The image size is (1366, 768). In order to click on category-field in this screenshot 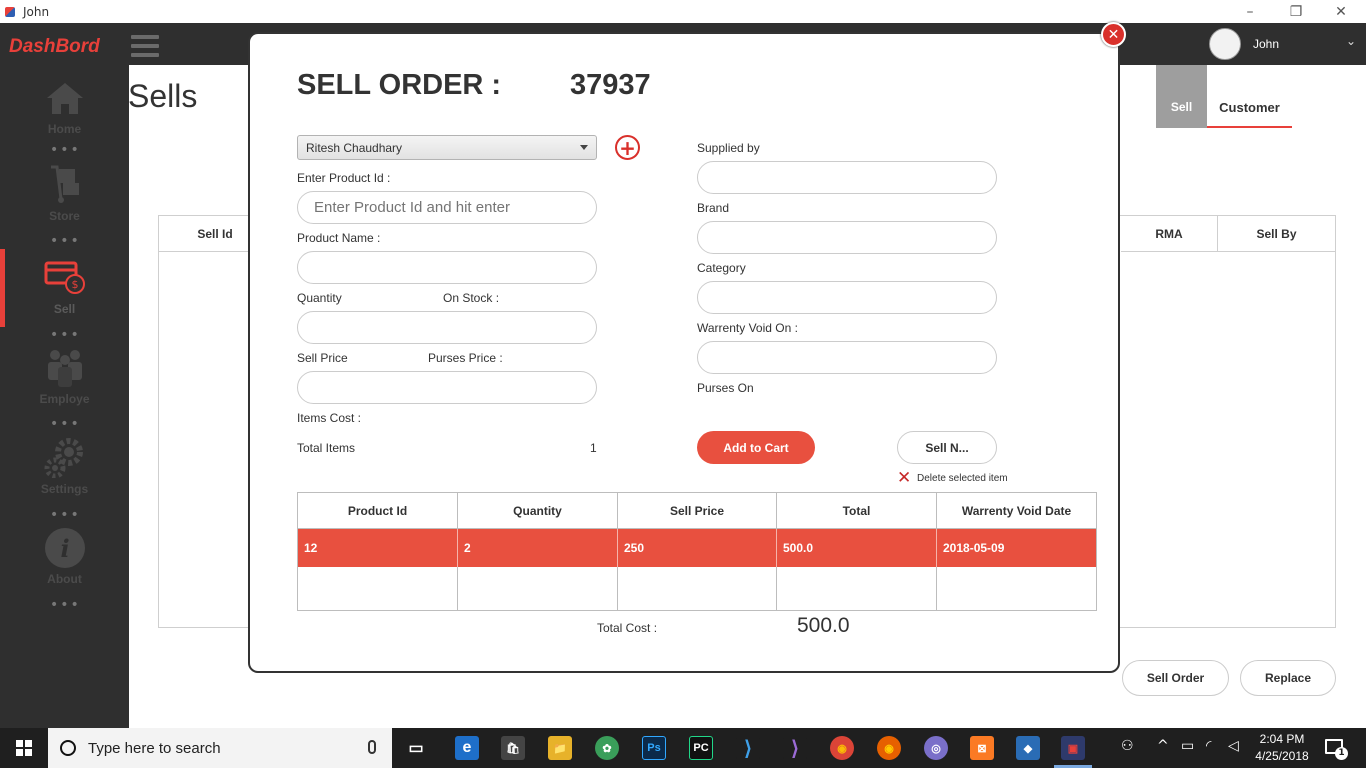, I will do `click(847, 297)`.